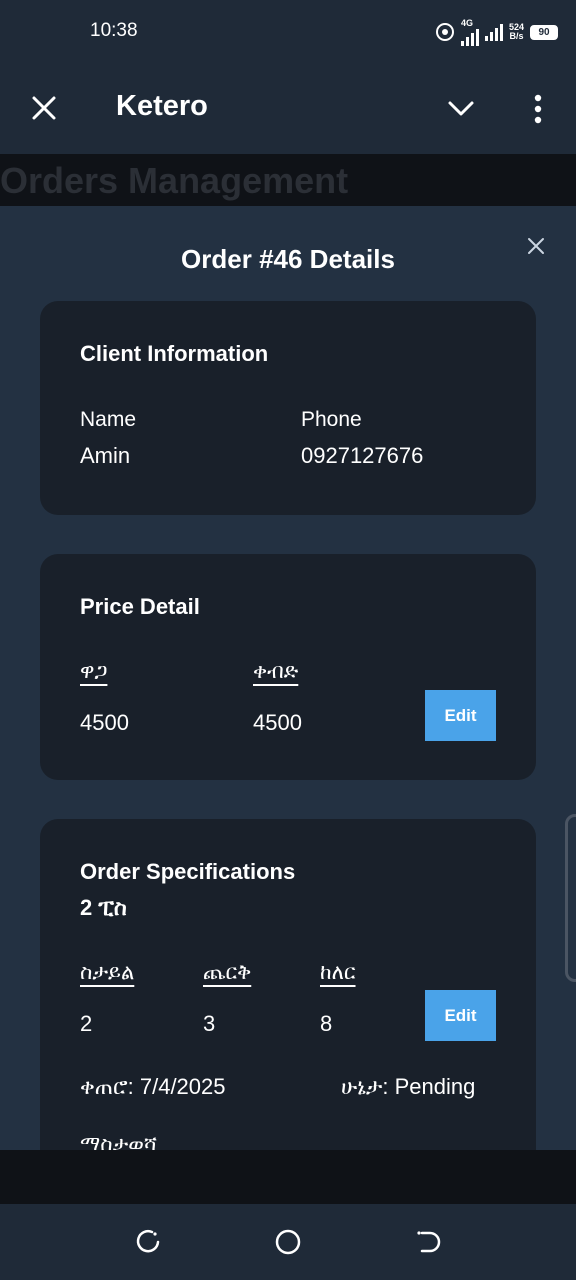 Image resolution: width=576 pixels, height=1280 pixels. What do you see at coordinates (140, 606) in the screenshot?
I see `price-detail-title: Price Detail` at bounding box center [140, 606].